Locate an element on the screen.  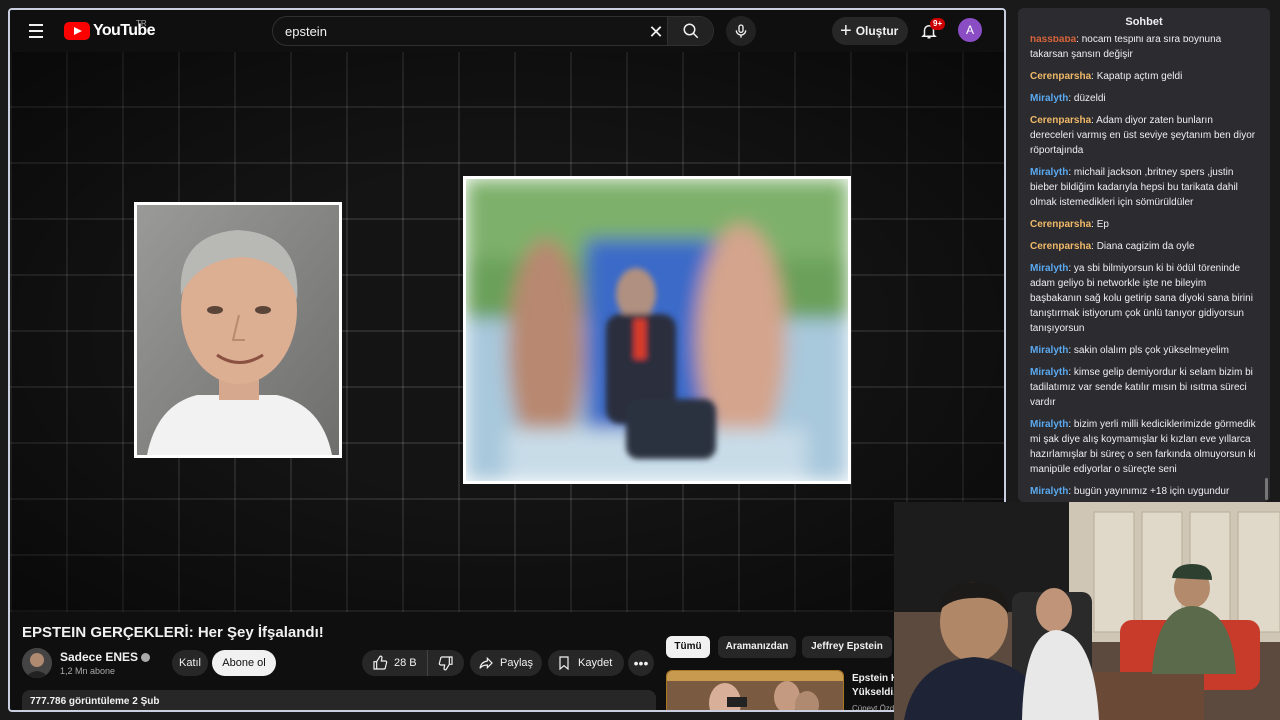
webcam-image is located at coordinates (1087, 611).